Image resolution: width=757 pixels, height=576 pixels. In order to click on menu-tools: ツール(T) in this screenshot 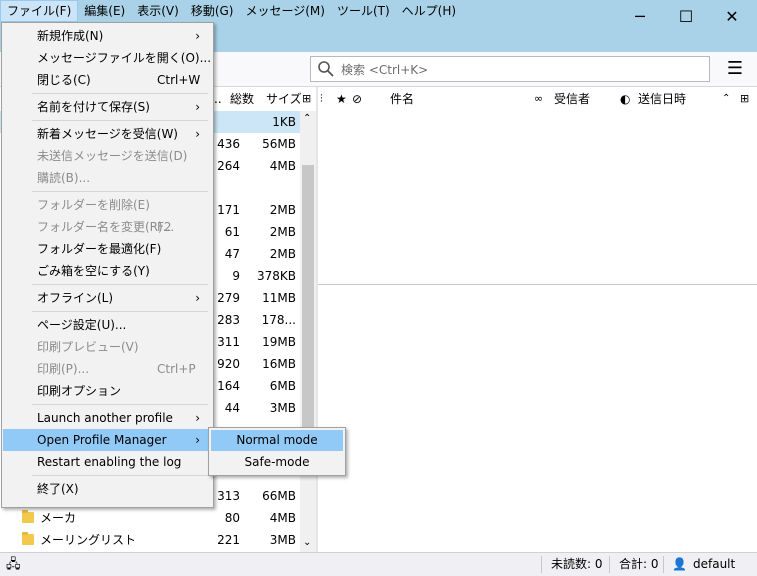, I will do `click(363, 11)`.